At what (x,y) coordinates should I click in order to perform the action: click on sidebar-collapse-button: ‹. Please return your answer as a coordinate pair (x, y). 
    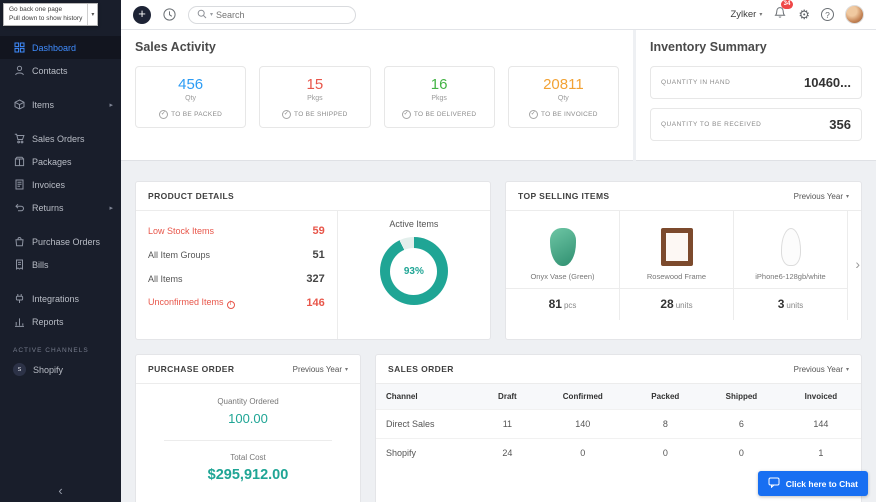
    Looking at the image, I should click on (60, 490).